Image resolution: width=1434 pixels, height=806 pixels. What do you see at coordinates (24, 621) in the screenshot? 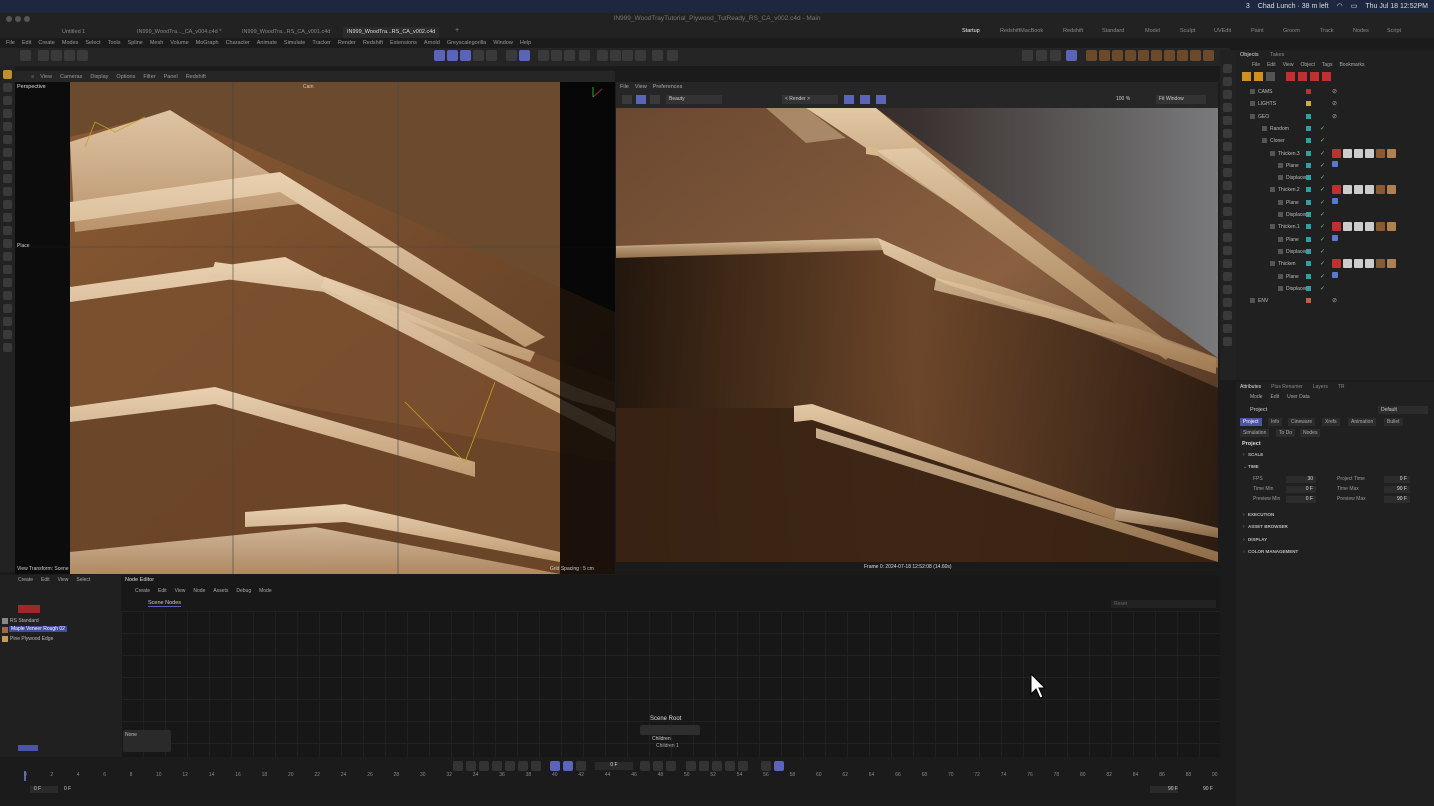
I see `material-item-1: RS Standard` at bounding box center [24, 621].